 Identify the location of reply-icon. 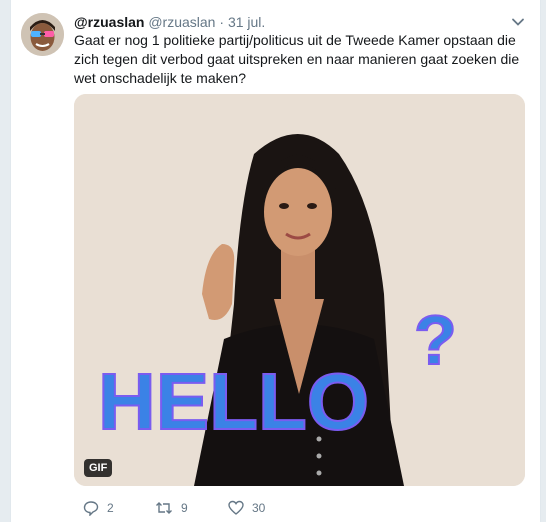
(91, 508).